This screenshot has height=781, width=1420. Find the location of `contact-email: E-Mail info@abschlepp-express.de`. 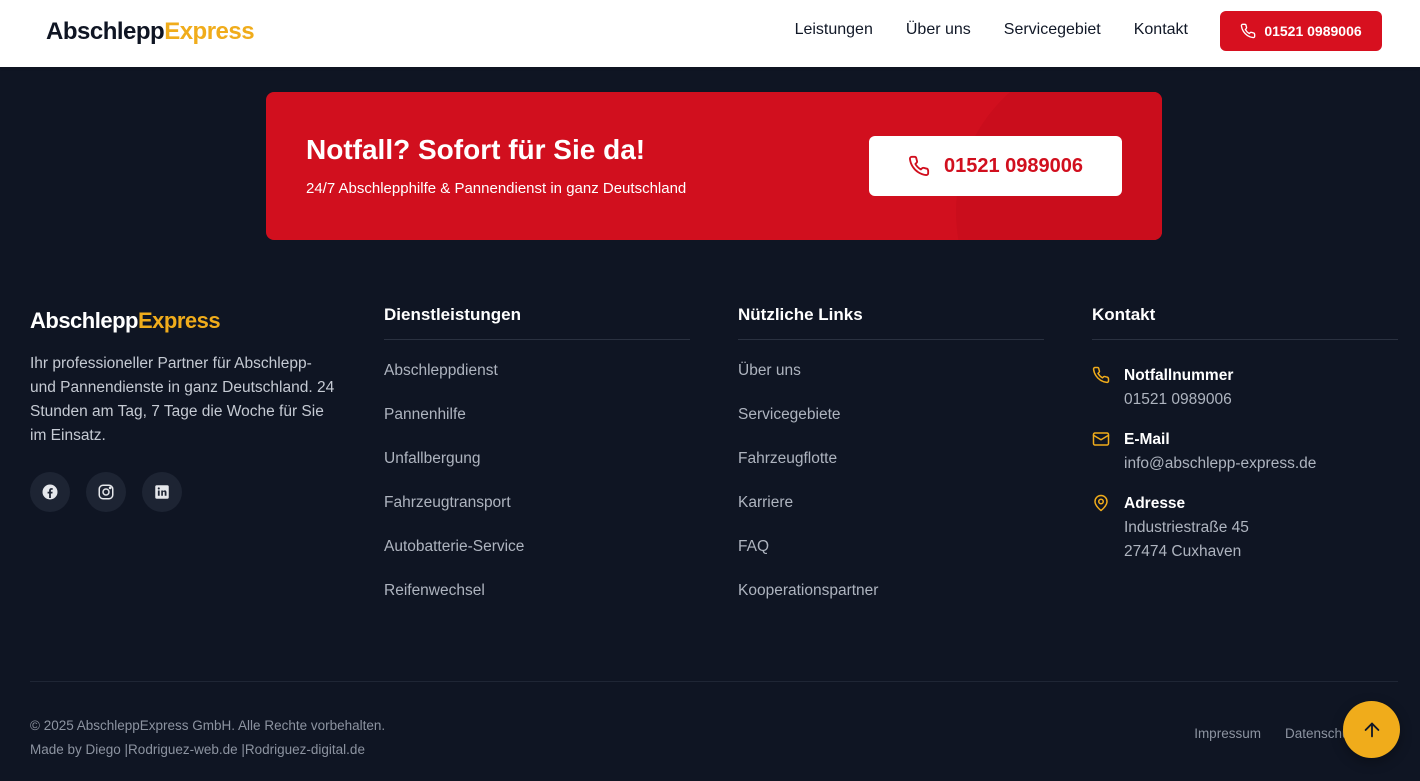

contact-email: E-Mail info@abschlepp-express.de is located at coordinates (1245, 452).